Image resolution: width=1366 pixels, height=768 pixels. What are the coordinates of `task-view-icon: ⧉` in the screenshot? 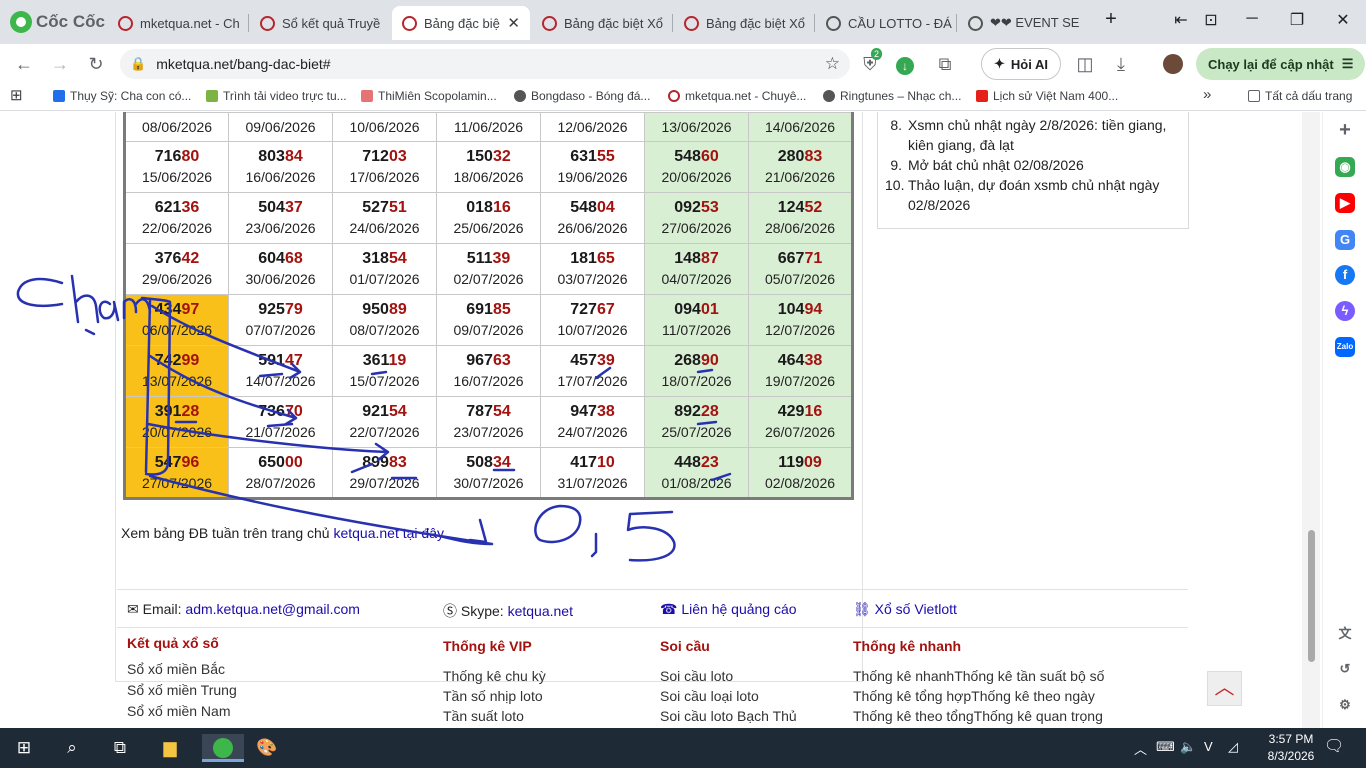 It's located at (120, 748).